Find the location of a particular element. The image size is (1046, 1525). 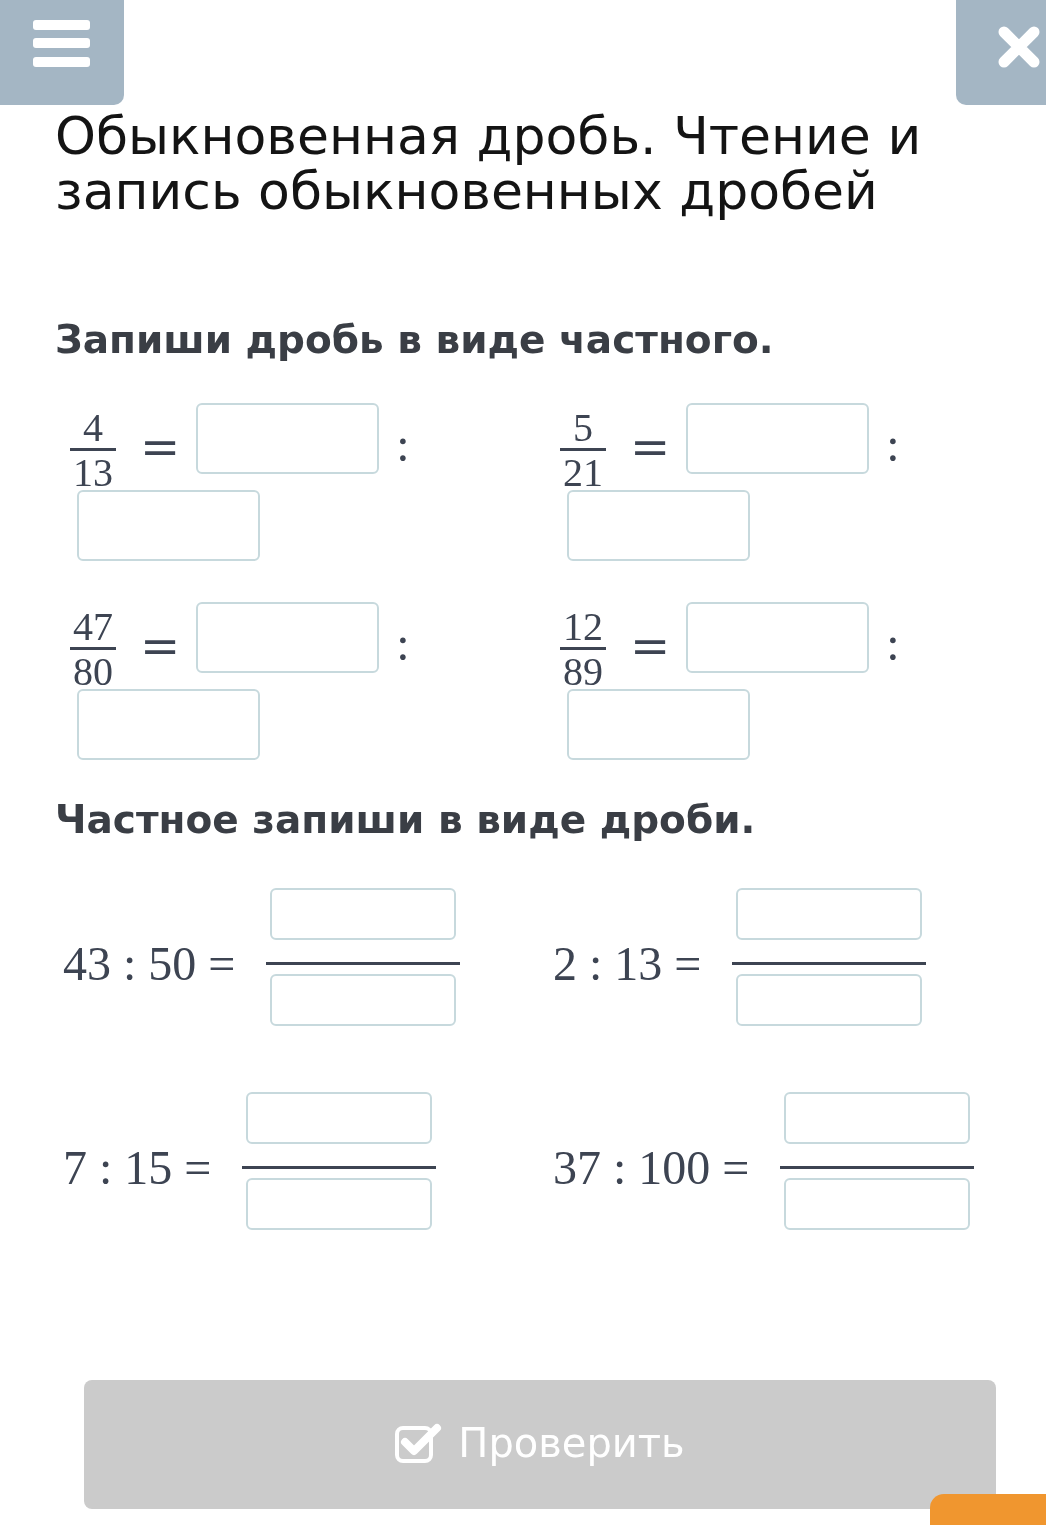

numerator: 12 is located at coordinates (583, 627).